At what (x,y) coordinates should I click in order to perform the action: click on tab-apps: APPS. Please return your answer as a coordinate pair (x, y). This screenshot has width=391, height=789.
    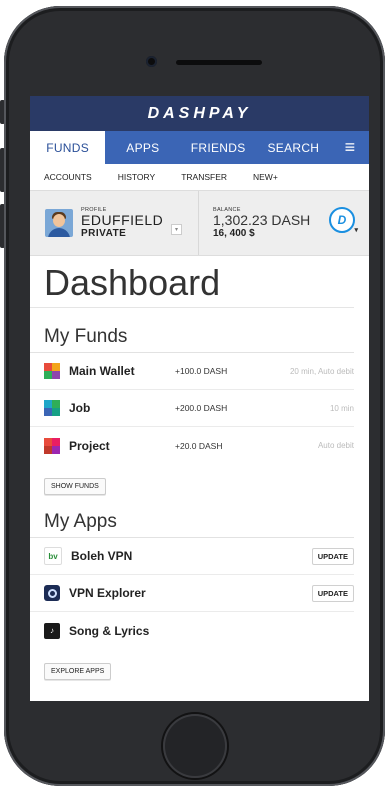
    Looking at the image, I should click on (142, 147).